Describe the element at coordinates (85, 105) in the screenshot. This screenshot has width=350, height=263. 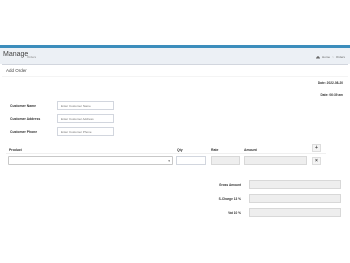
I see `customer-name-input` at that location.